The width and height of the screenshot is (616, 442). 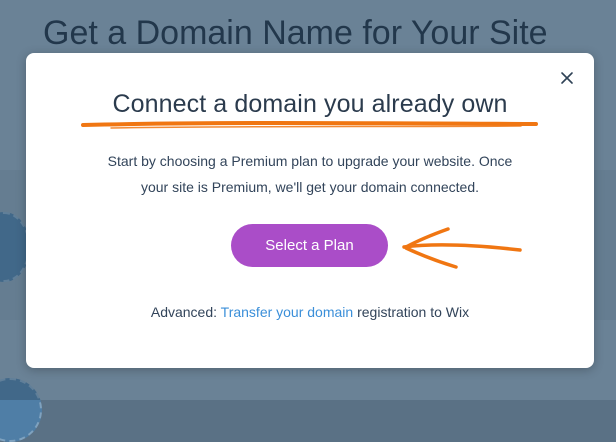 What do you see at coordinates (287, 312) in the screenshot?
I see `transfer-domain-link: Transfer your domain` at bounding box center [287, 312].